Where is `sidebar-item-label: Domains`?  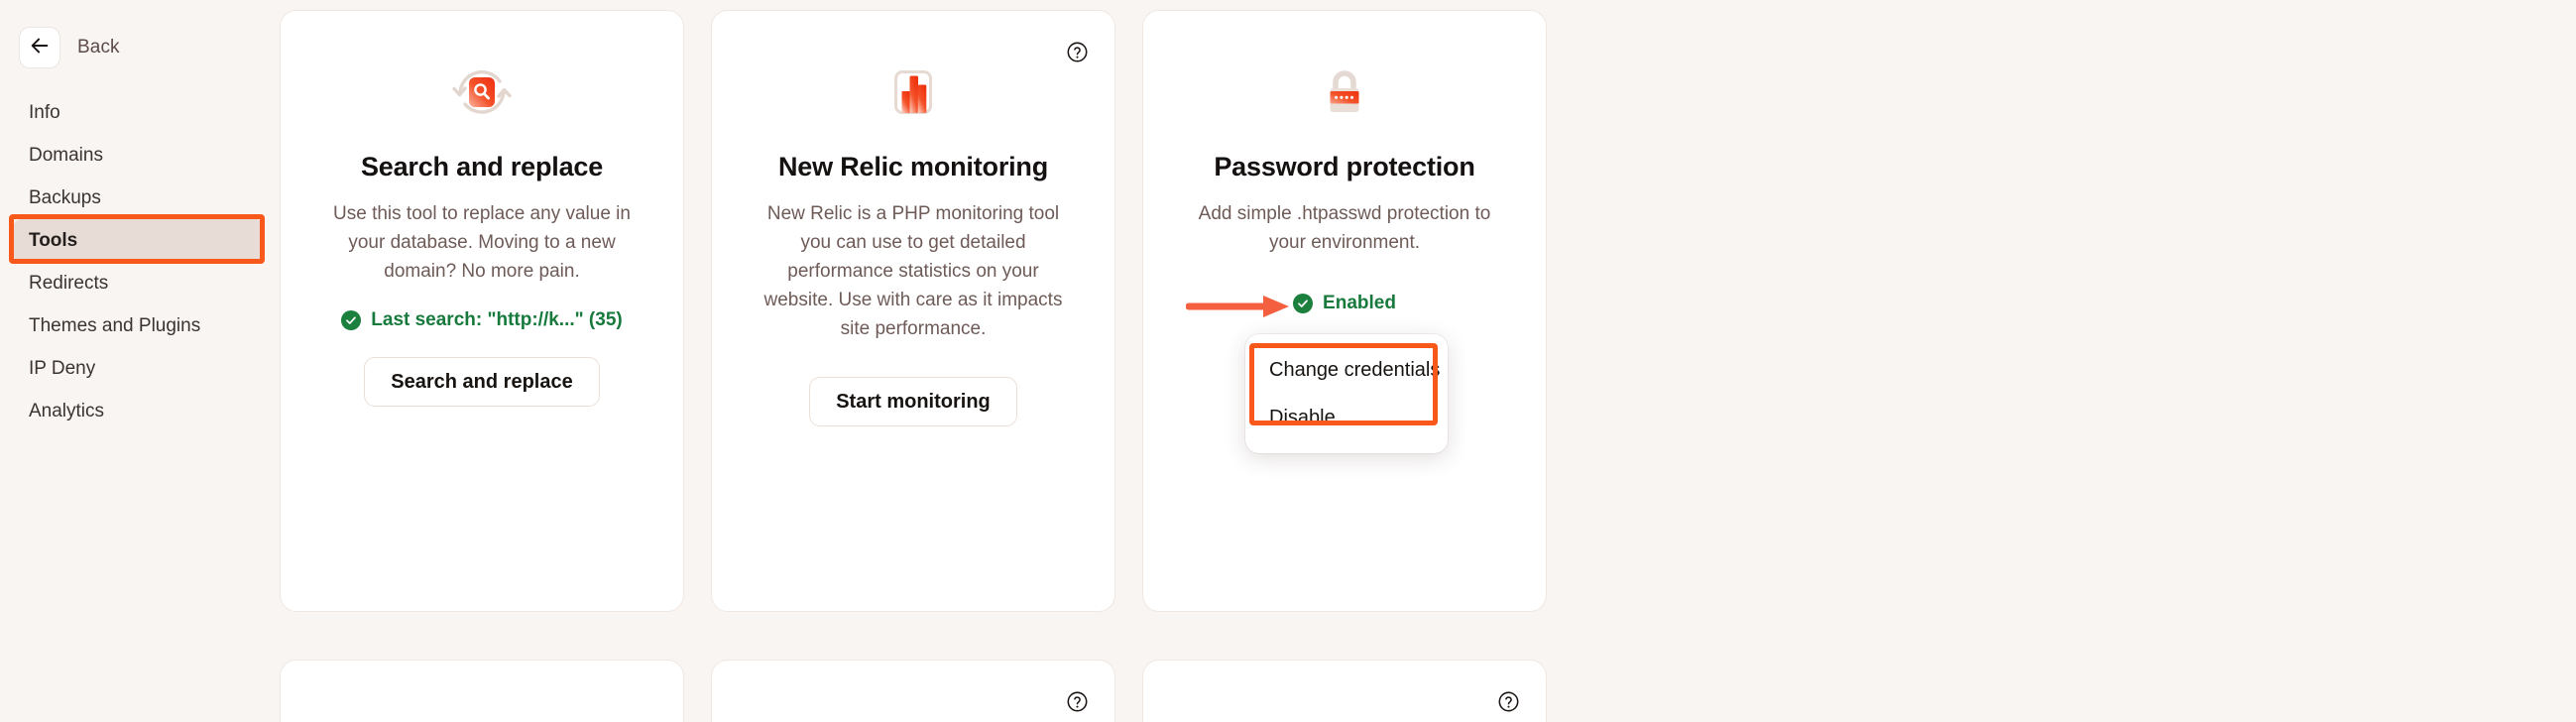 sidebar-item-label: Domains is located at coordinates (66, 155).